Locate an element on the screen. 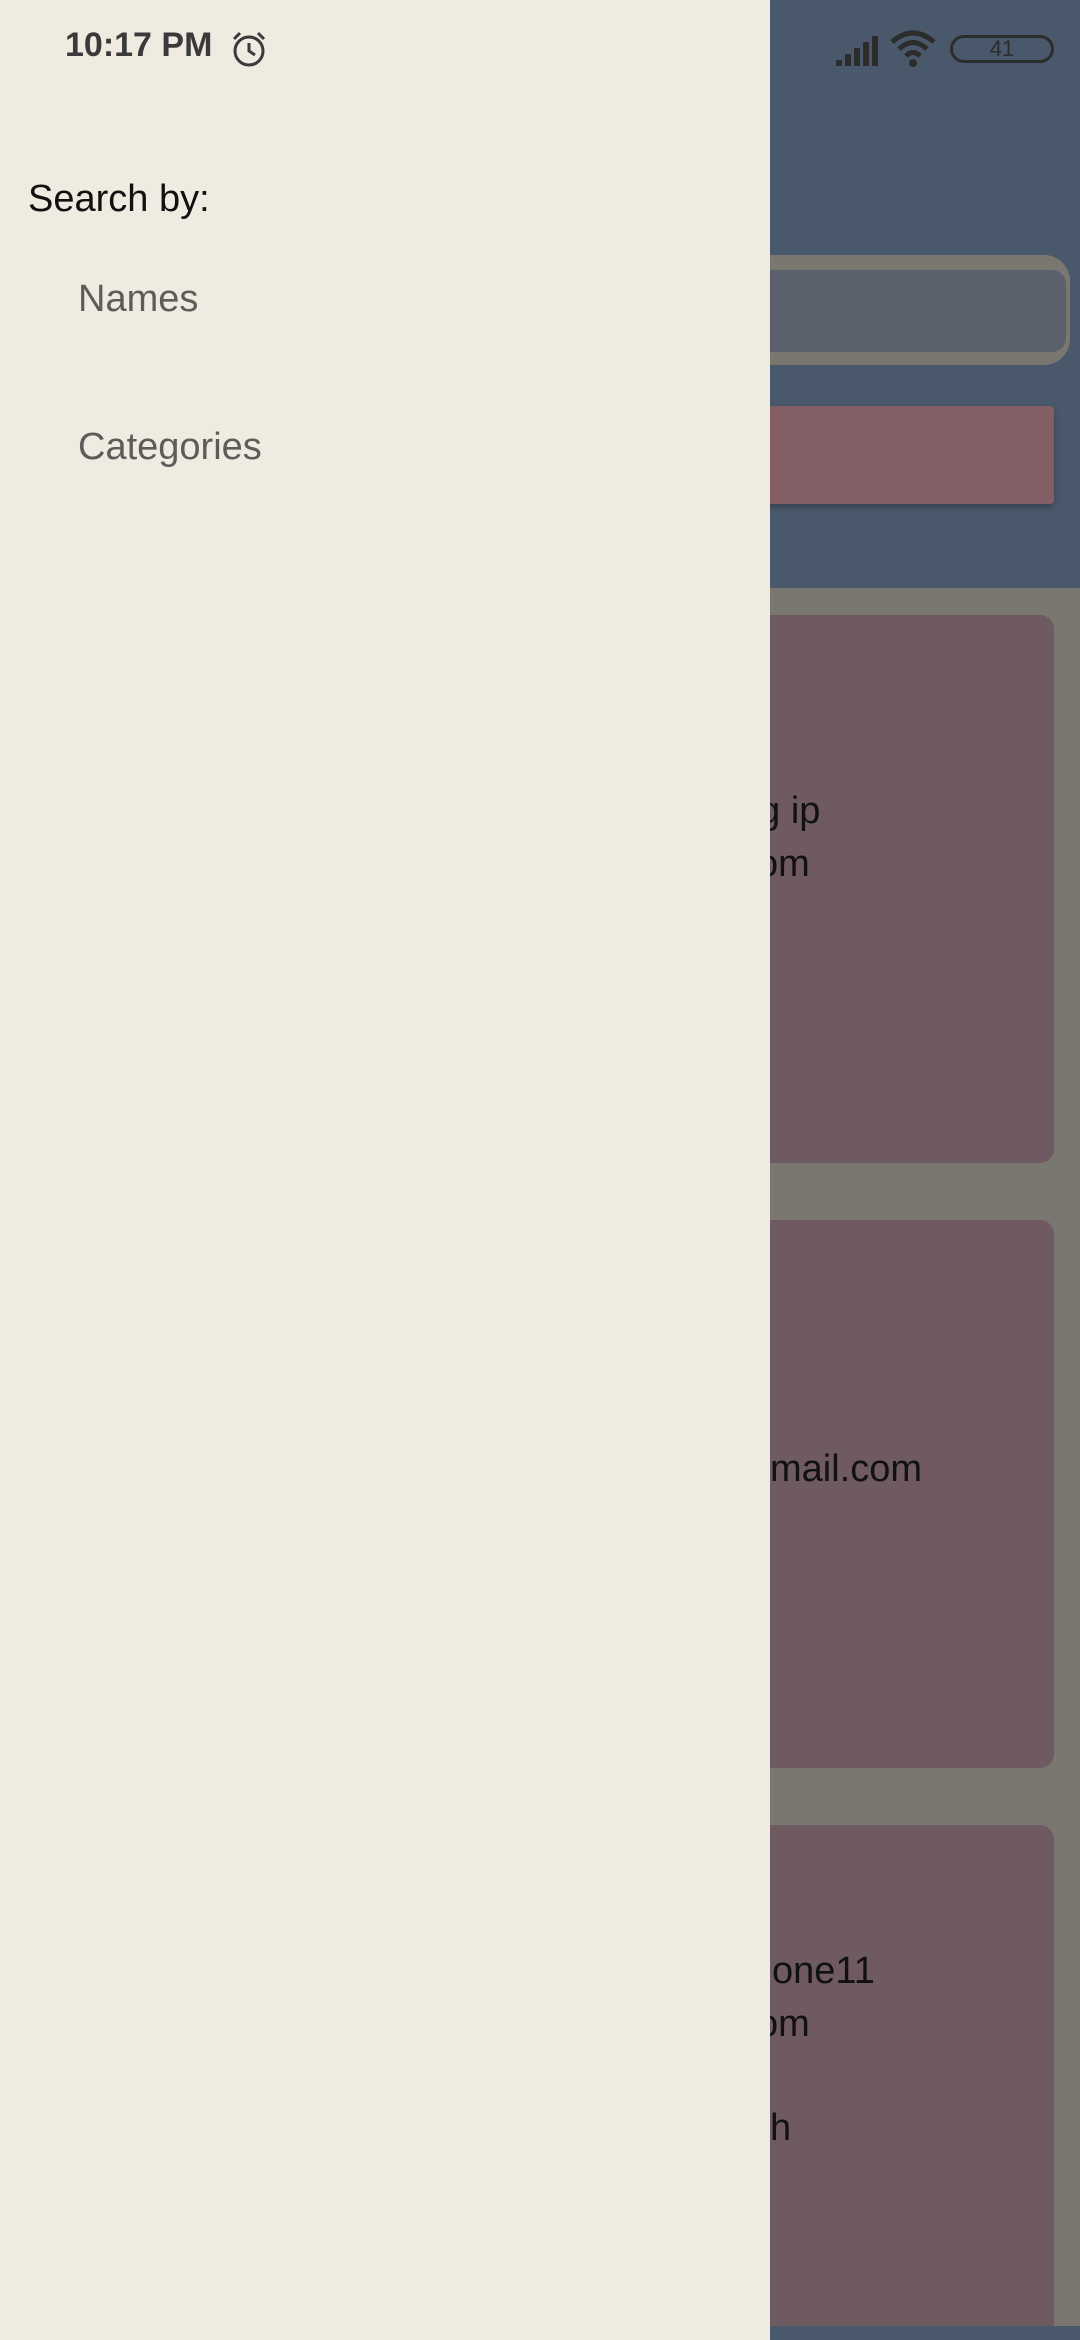 The height and width of the screenshot is (2340, 1080). card-text: one11 is located at coordinates (823, 1971).